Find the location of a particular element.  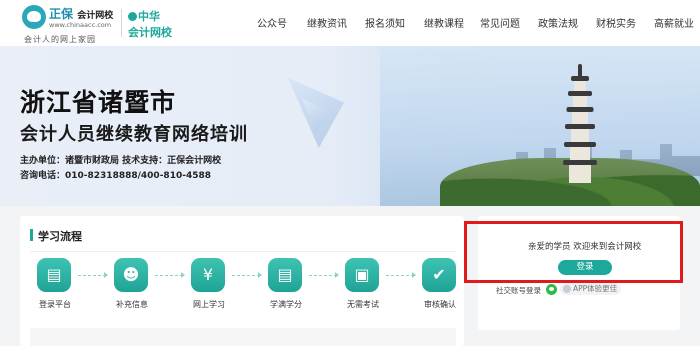

step-no-exam: ▣ 无需考试 is located at coordinates (363, 284).